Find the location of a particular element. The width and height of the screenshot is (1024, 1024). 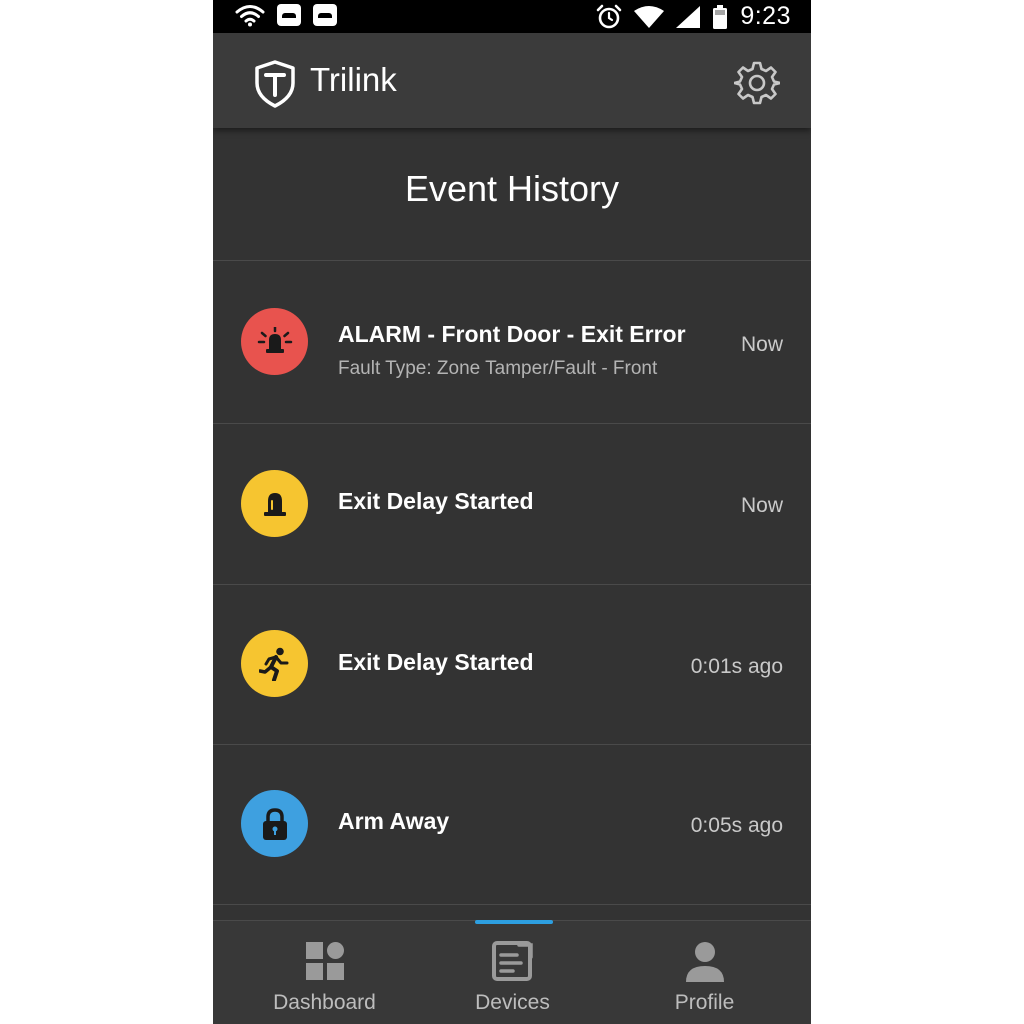

cell-signal-icon is located at coordinates (688, 16).